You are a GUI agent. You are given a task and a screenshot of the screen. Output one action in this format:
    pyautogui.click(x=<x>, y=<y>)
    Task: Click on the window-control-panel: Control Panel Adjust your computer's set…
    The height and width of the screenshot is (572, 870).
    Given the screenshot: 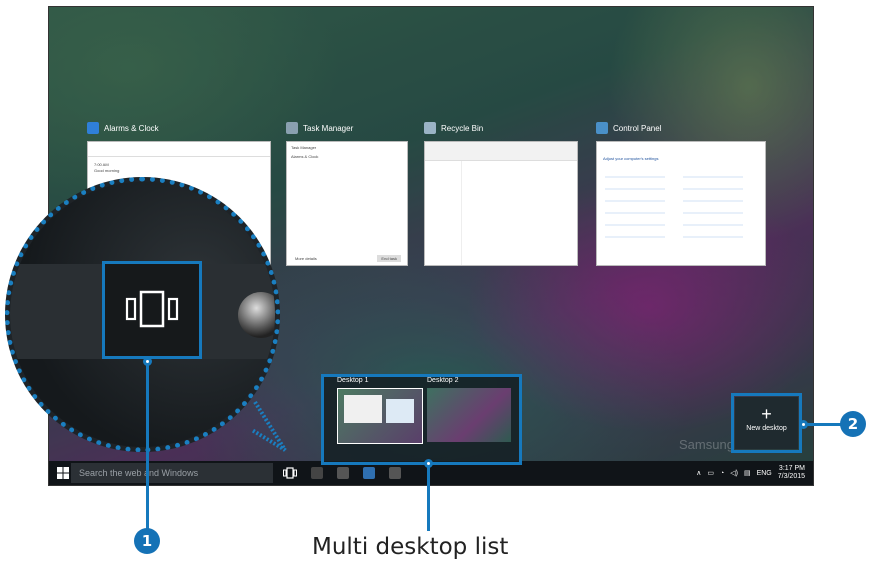 What is the action you would take?
    pyautogui.click(x=681, y=193)
    